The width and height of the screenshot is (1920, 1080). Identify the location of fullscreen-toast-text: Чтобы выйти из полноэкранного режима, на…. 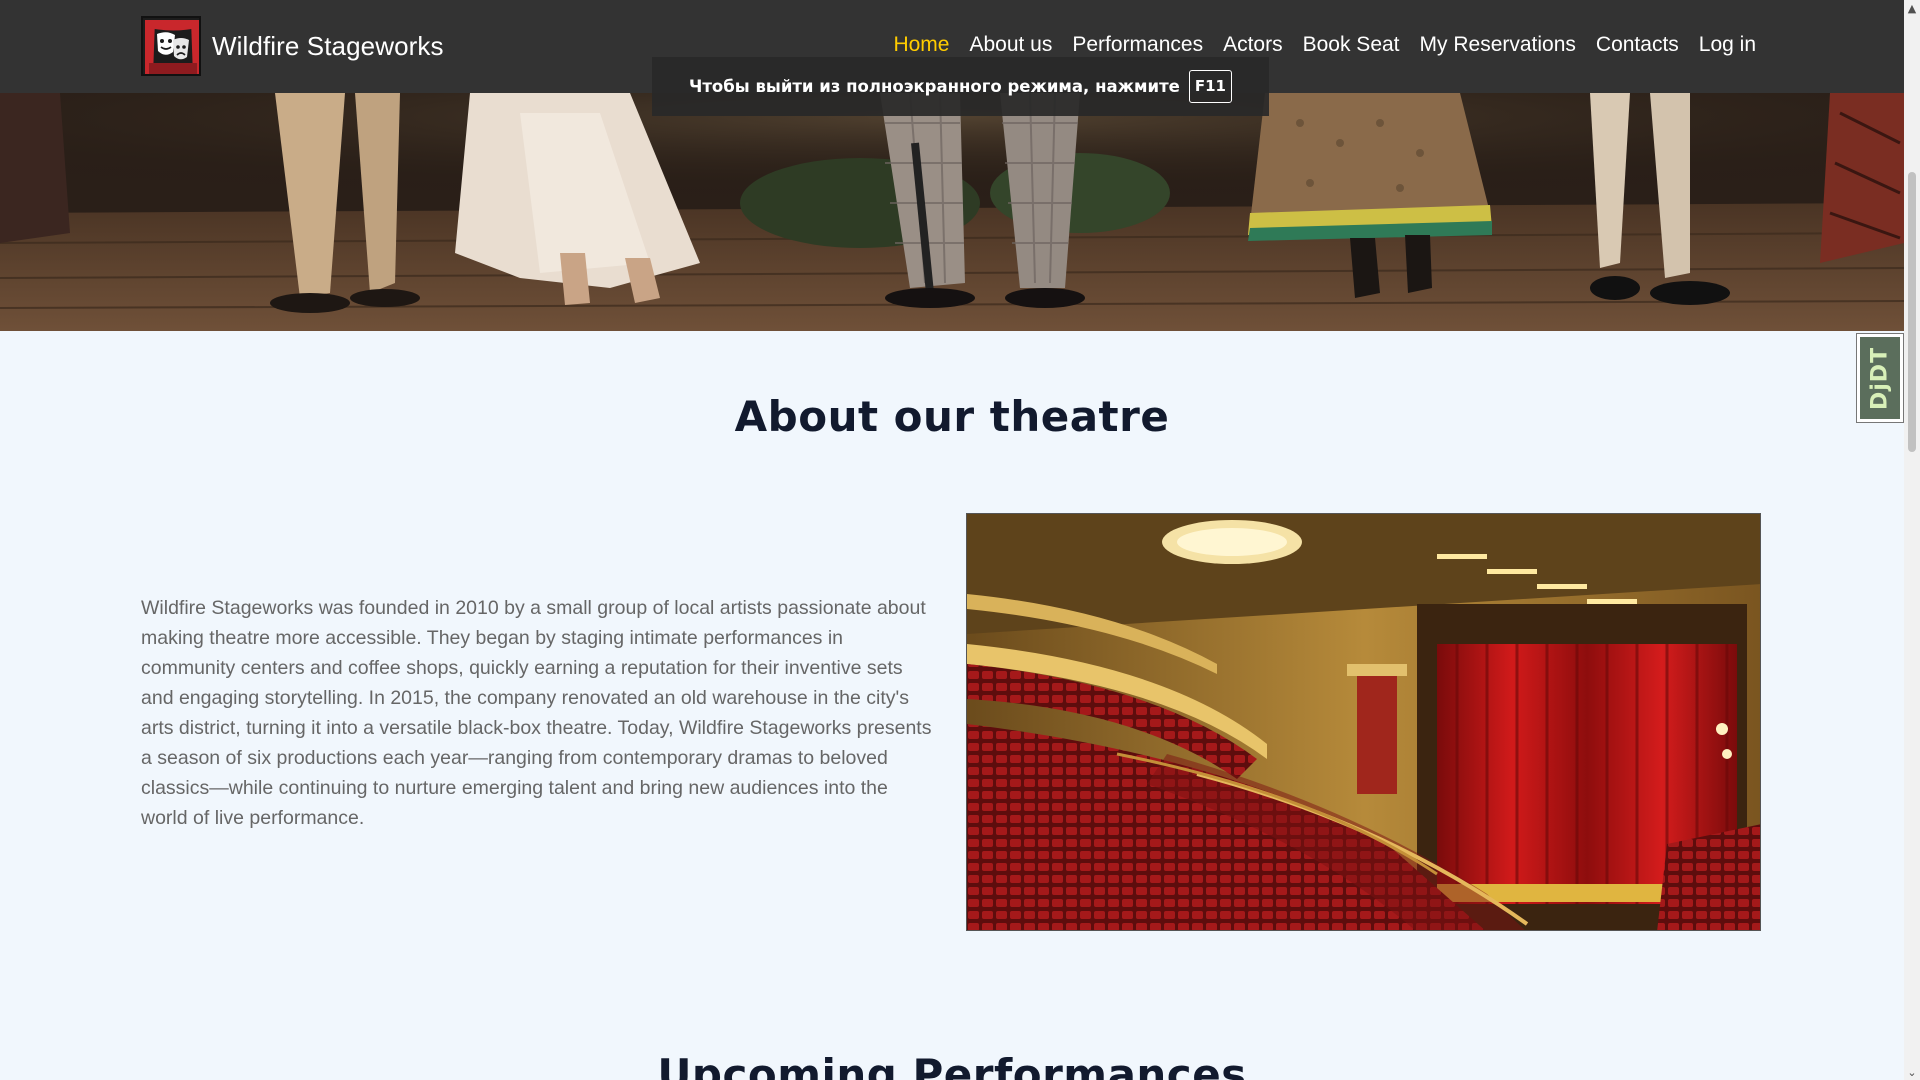
(934, 86).